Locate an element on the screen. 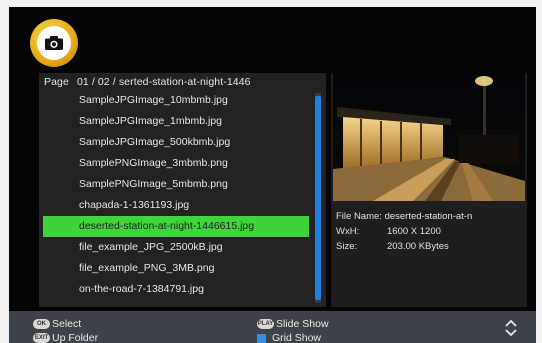 The height and width of the screenshot is (343, 542). size-label: Size: is located at coordinates (347, 246).